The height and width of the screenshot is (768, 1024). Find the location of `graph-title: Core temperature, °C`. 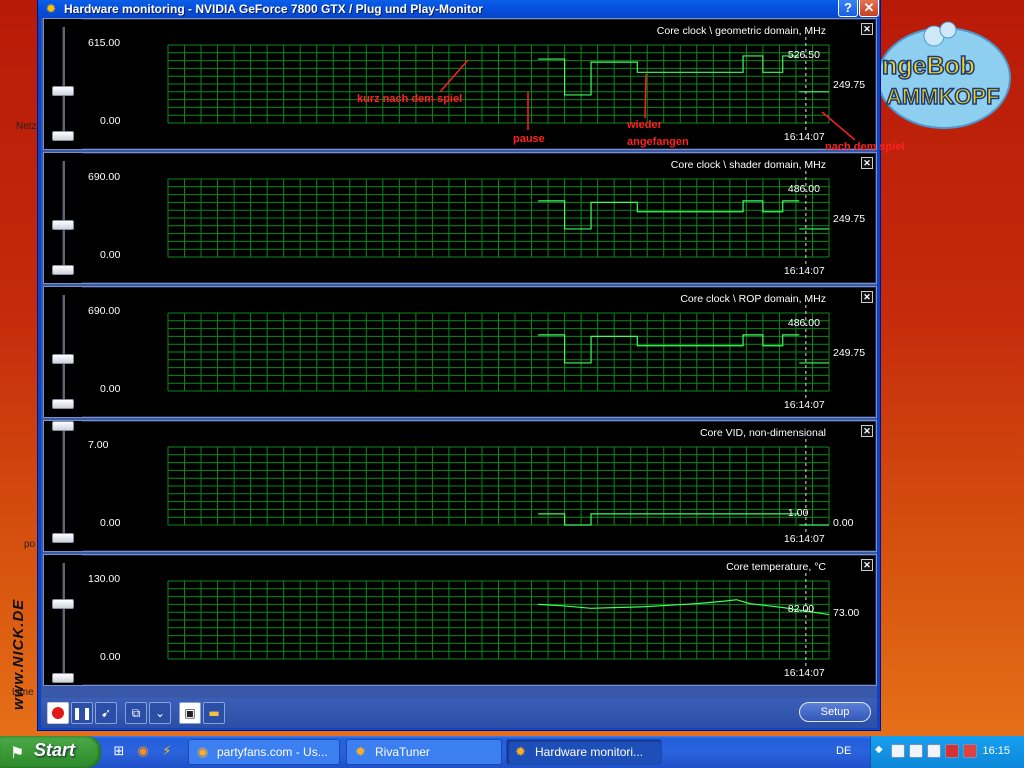

graph-title: Core temperature, °C is located at coordinates (776, 567).